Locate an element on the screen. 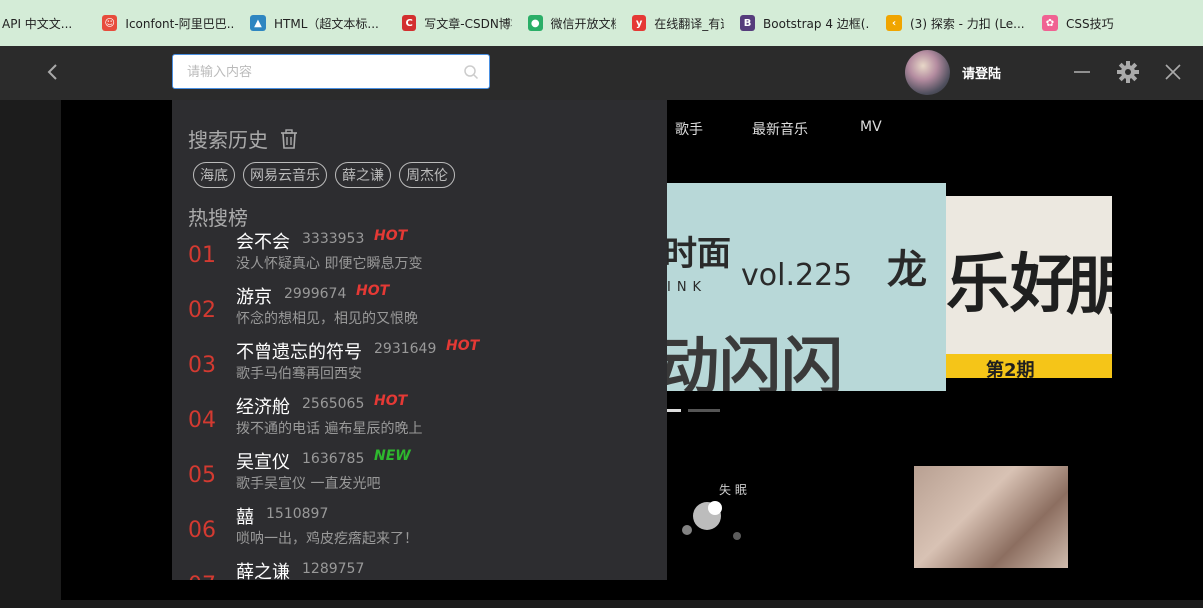  search-box is located at coordinates (331, 71).